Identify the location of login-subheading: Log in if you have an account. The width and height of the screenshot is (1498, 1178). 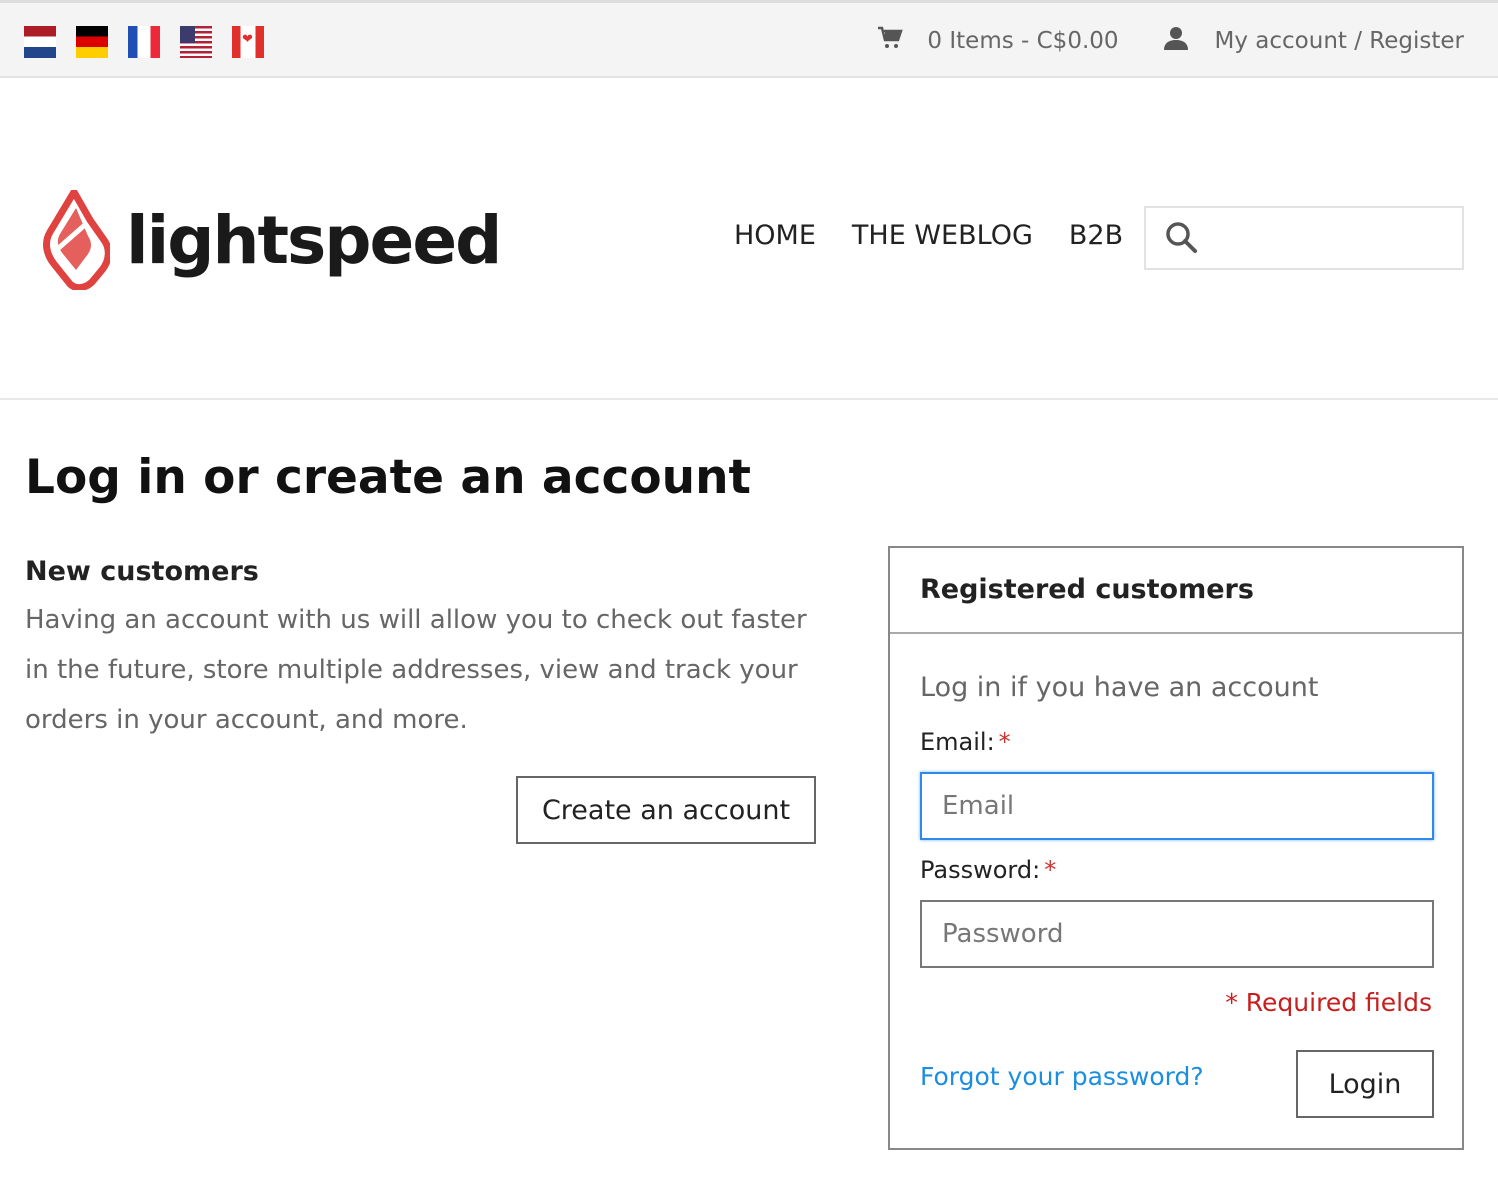
(1119, 687).